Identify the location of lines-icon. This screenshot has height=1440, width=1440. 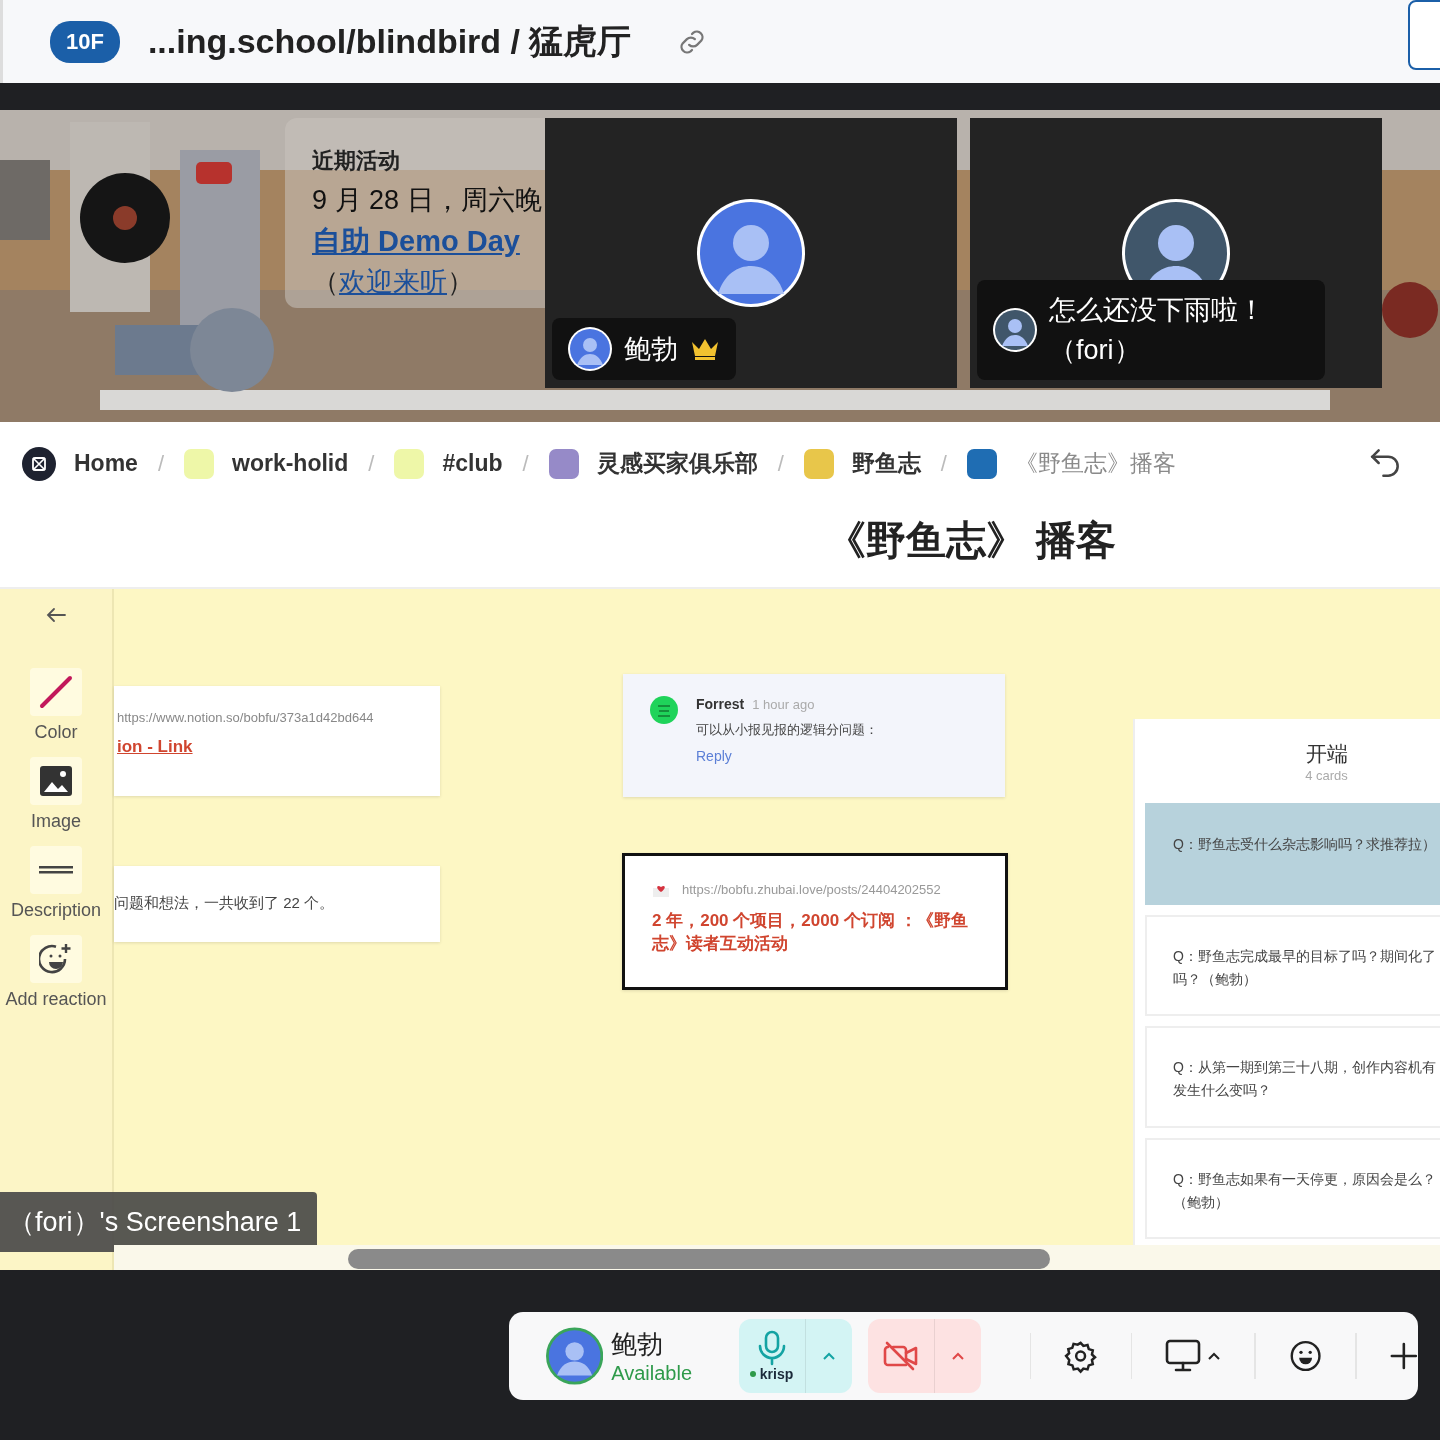
(56, 870).